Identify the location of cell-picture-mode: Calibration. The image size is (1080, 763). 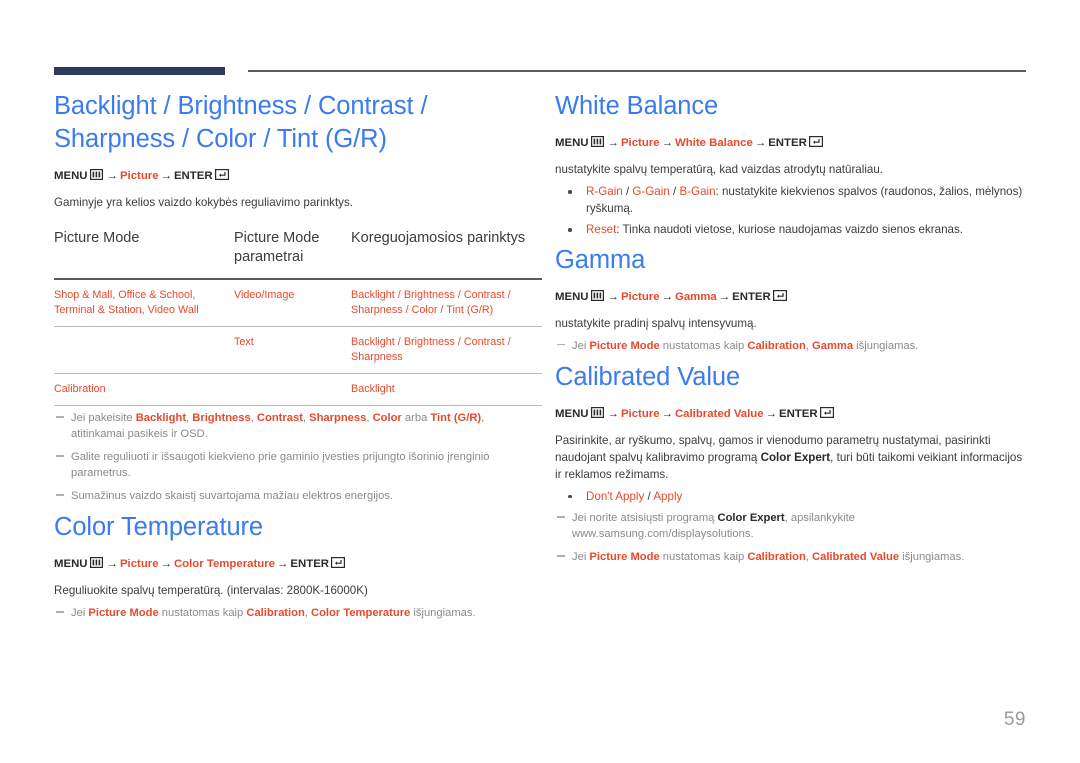
(144, 389).